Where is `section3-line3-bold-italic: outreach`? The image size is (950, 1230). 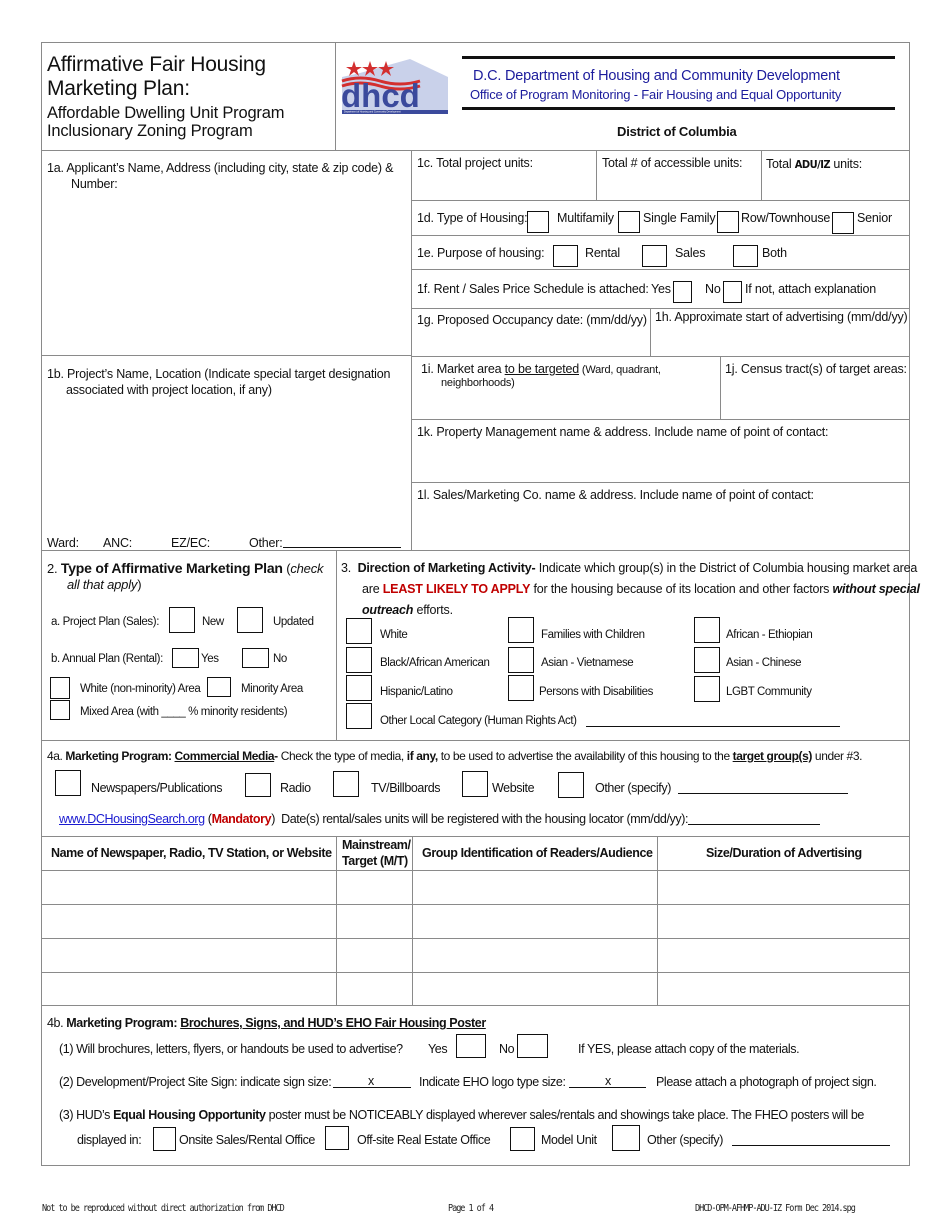
section3-line3-bold-italic: outreach is located at coordinates (388, 610).